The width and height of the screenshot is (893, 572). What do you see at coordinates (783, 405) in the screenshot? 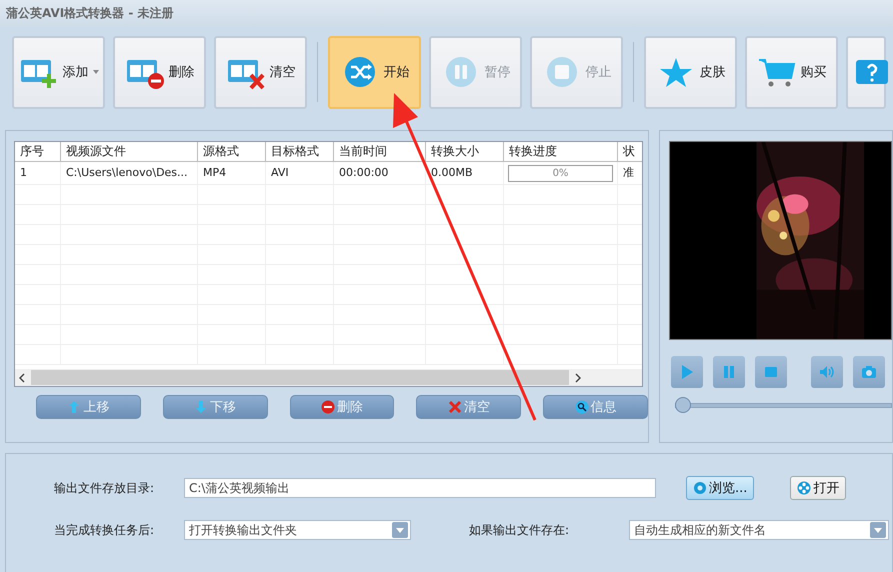
I see `position-slider` at bounding box center [783, 405].